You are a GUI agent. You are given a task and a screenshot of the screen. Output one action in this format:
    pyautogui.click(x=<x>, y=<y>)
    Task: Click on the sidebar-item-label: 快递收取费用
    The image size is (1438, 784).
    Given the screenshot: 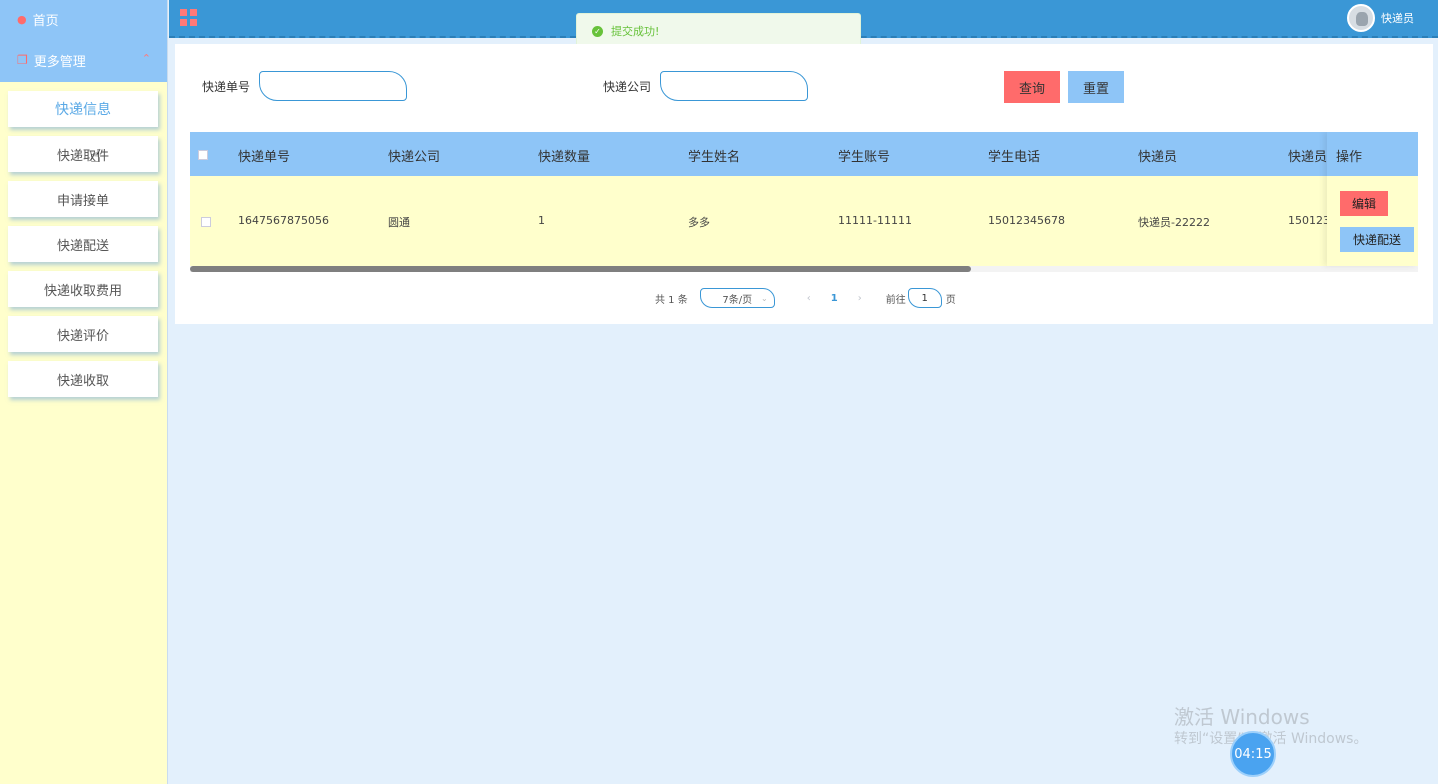 What is the action you would take?
    pyautogui.click(x=82, y=291)
    